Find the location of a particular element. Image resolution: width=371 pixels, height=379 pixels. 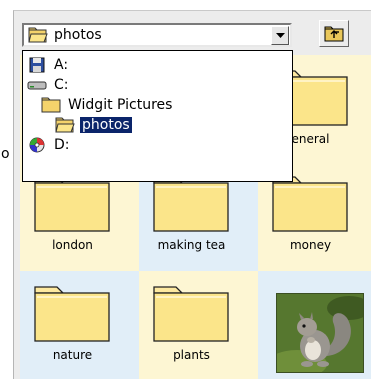

up-one-level-button is located at coordinates (334, 33).